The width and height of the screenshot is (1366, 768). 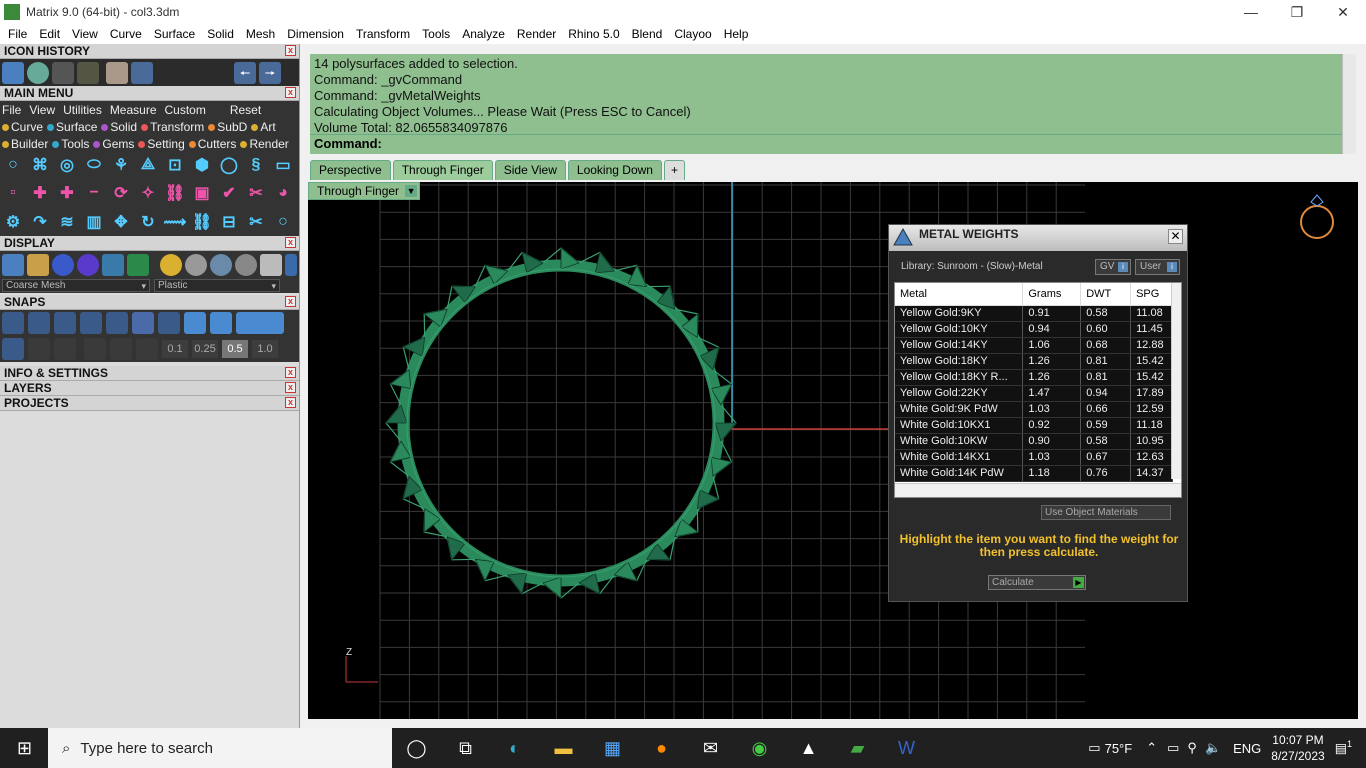 I want to click on calculate-button: Calculate ▶, so click(x=1037, y=582).